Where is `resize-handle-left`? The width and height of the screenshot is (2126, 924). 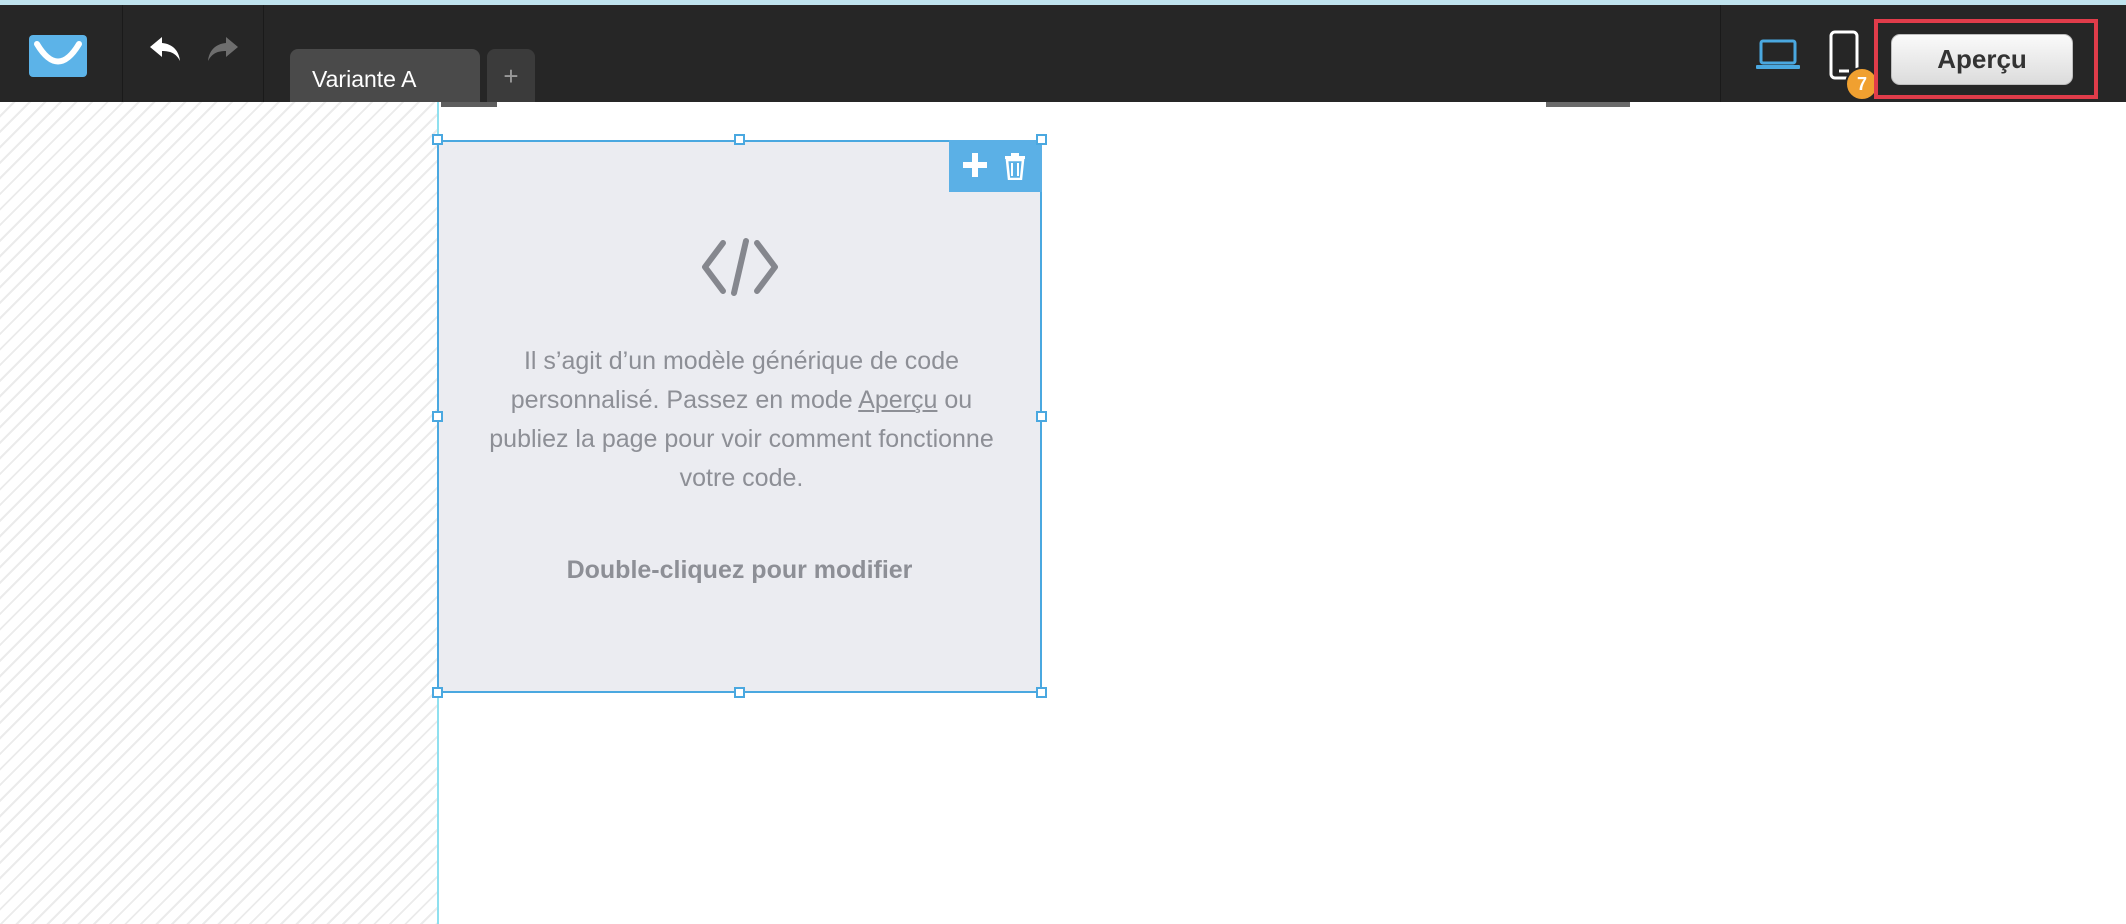
resize-handle-left is located at coordinates (437, 416).